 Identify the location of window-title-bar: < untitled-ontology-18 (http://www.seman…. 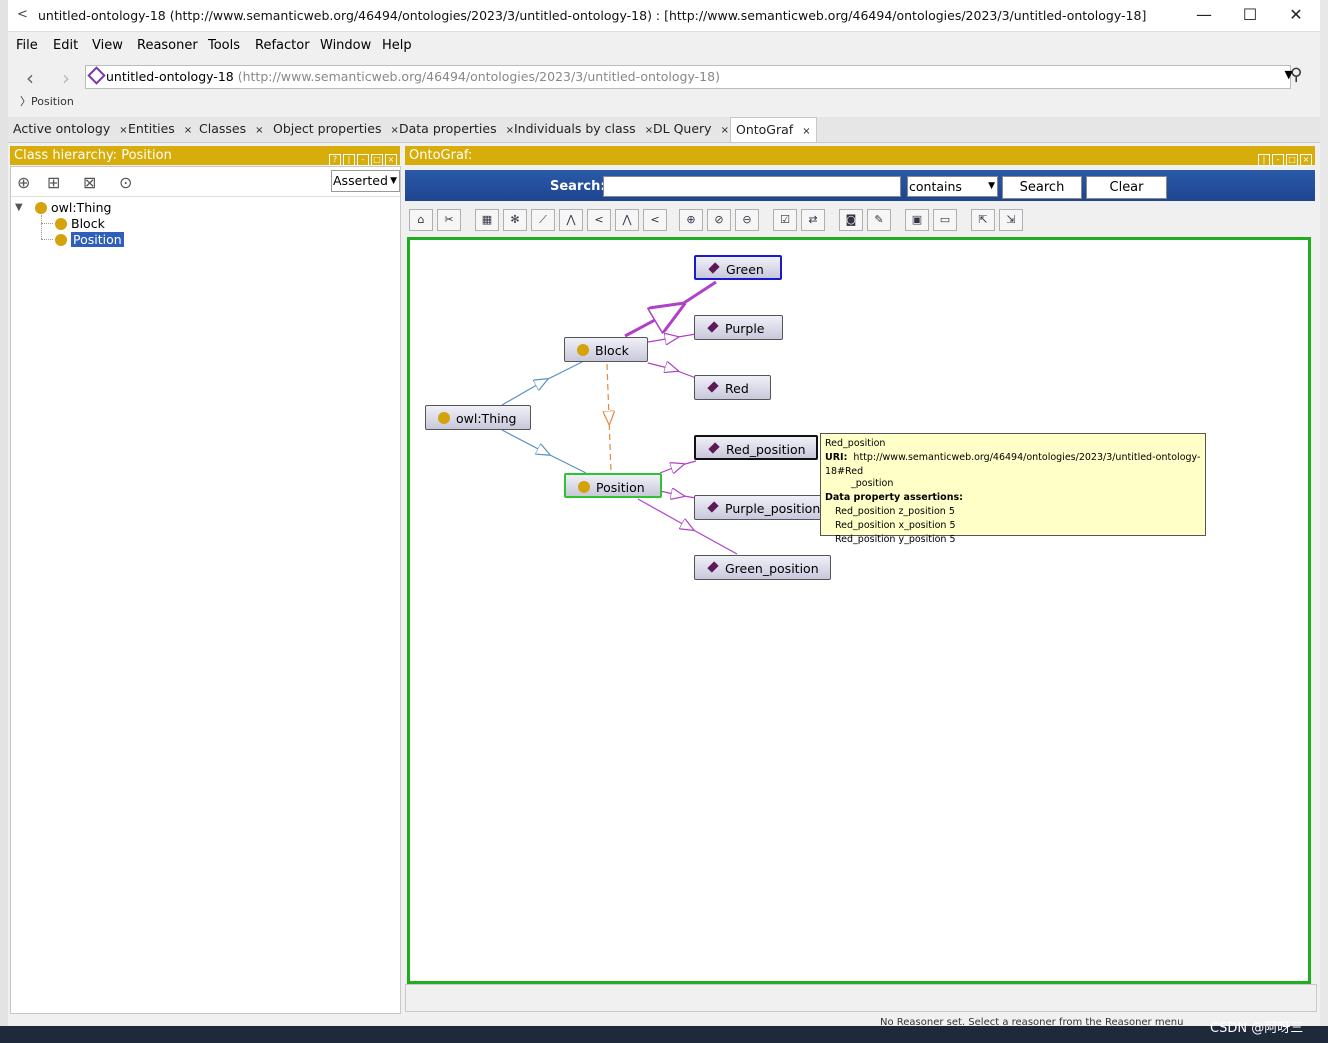
(664, 16).